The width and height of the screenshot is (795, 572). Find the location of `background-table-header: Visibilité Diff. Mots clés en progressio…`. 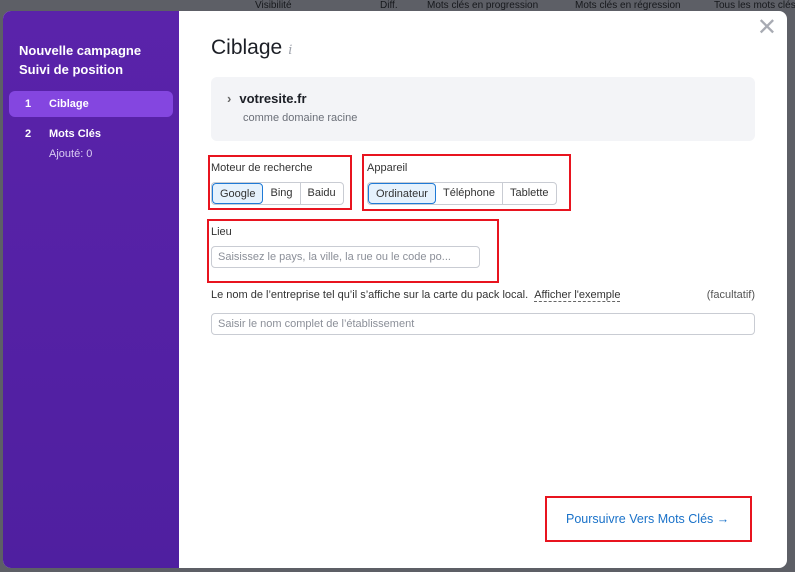

background-table-header: Visibilité Diff. Mots clés en progressio… is located at coordinates (397, 5).